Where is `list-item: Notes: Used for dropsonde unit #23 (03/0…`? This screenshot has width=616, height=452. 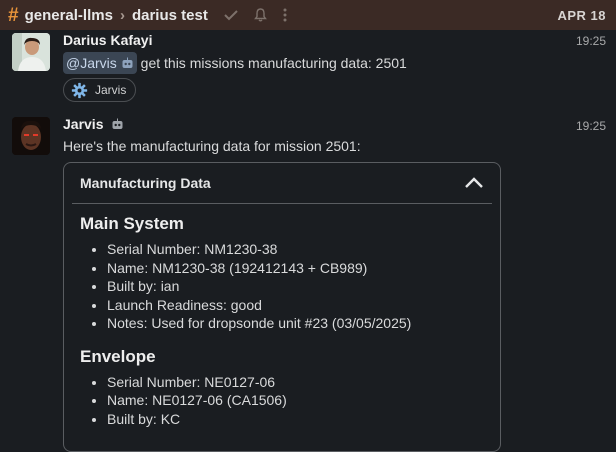
list-item: Notes: Used for dropsonde unit #23 (03/0… is located at coordinates (303, 323).